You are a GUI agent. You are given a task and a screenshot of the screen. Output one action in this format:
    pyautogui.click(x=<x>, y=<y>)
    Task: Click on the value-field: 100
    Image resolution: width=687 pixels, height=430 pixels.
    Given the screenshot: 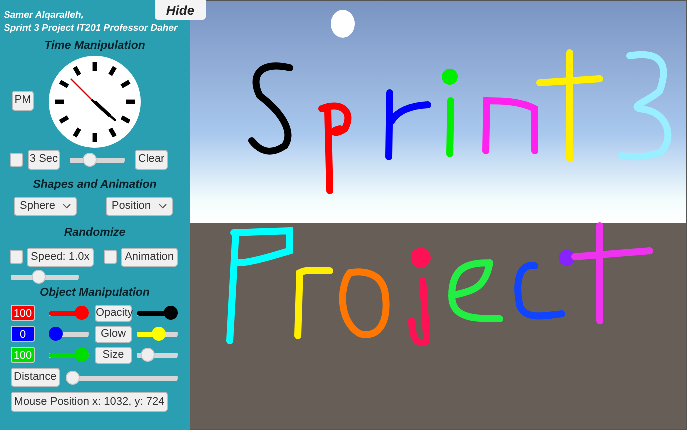 What is the action you would take?
    pyautogui.click(x=23, y=313)
    